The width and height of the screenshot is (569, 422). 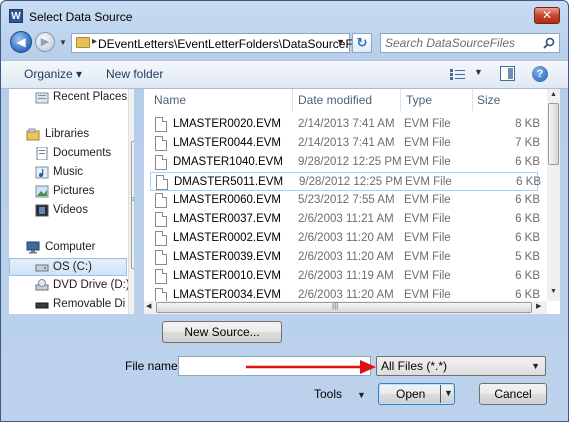 What do you see at coordinates (63, 42) in the screenshot?
I see `recent-locations-dropdown: ▼` at bounding box center [63, 42].